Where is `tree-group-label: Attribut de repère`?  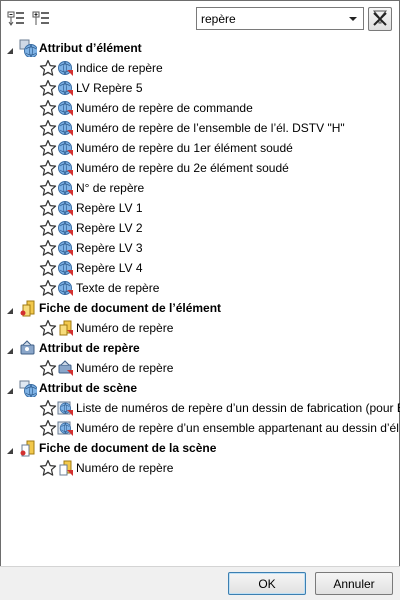
tree-group-label: Attribut de repère is located at coordinates (89, 348).